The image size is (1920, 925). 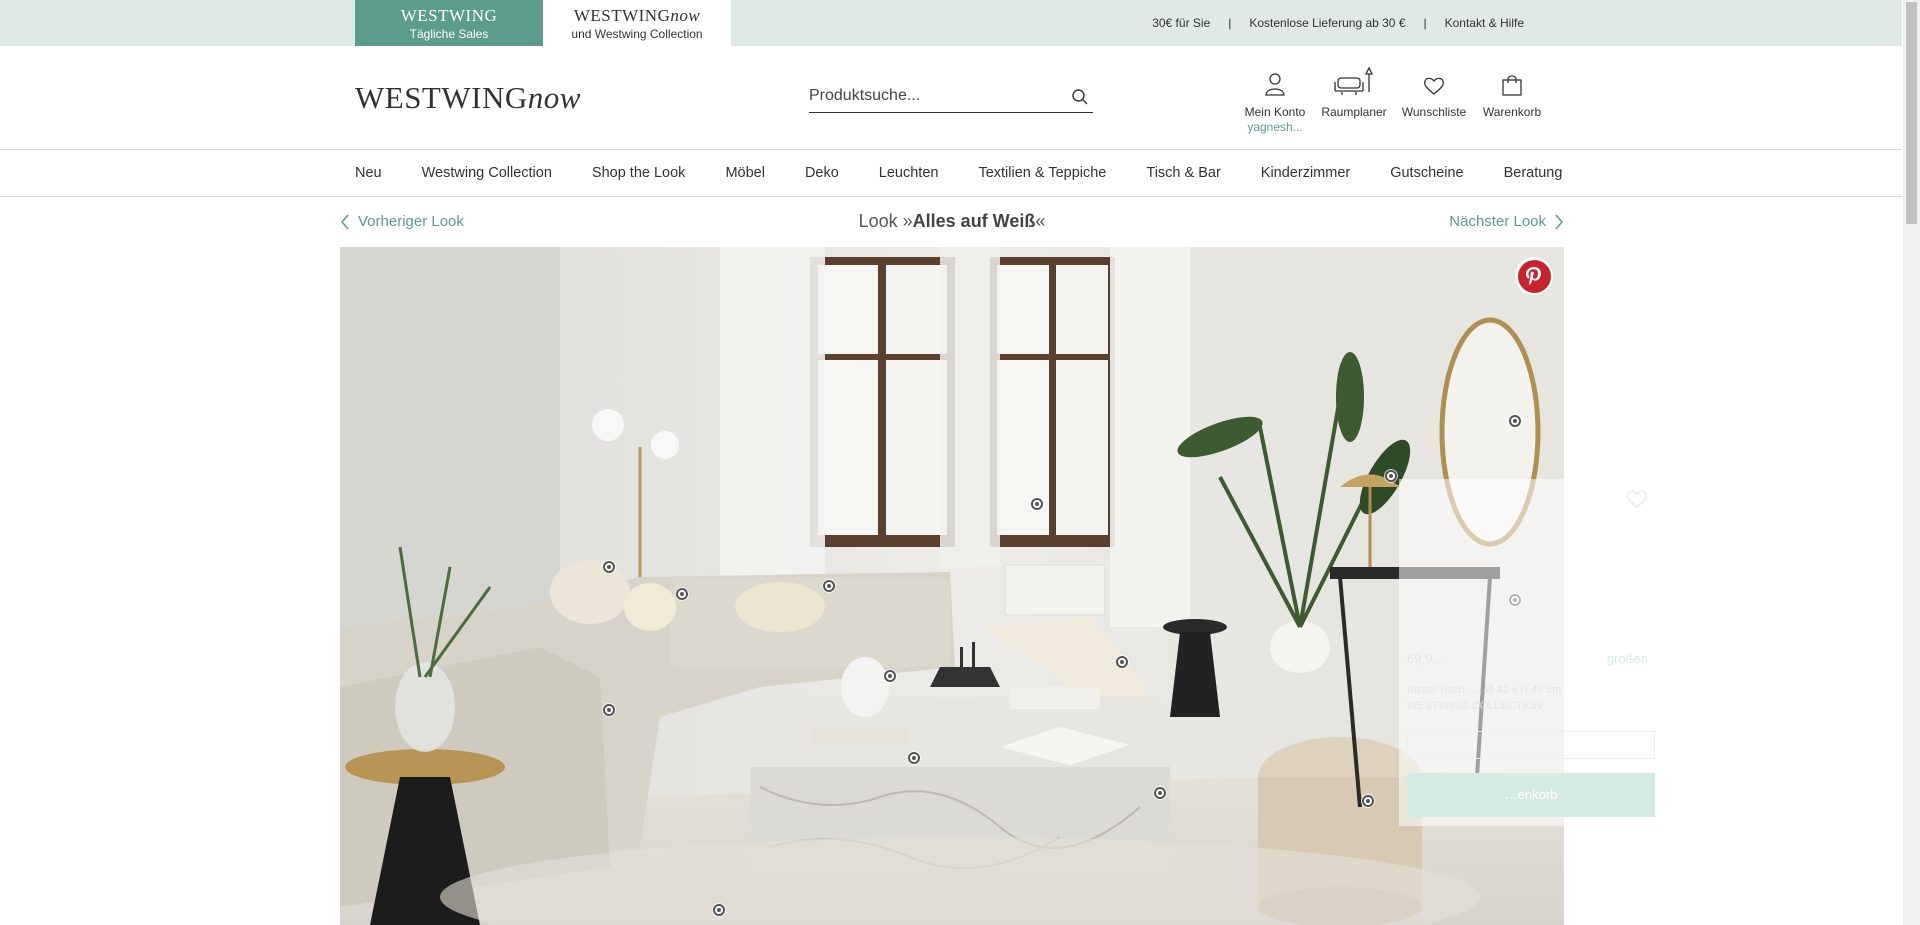 What do you see at coordinates (1475, 706) in the screenshot?
I see `product-brand: WESTWING COLLECTION` at bounding box center [1475, 706].